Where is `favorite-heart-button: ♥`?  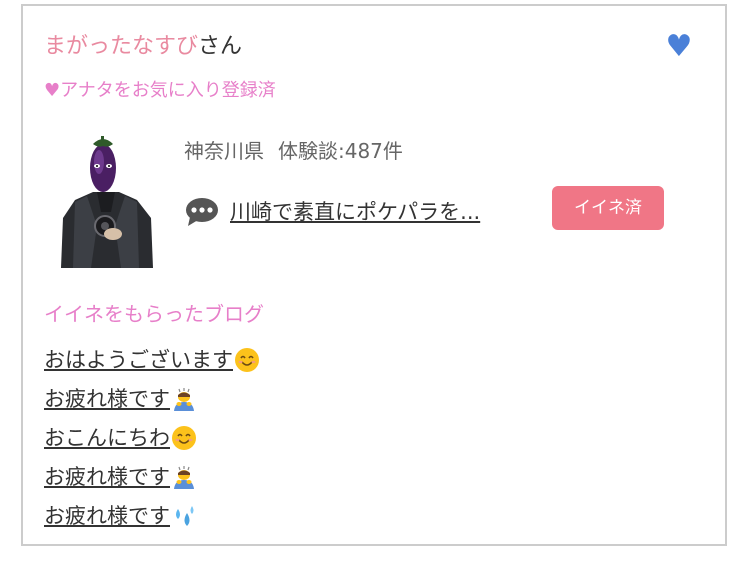 favorite-heart-button: ♥ is located at coordinates (679, 47).